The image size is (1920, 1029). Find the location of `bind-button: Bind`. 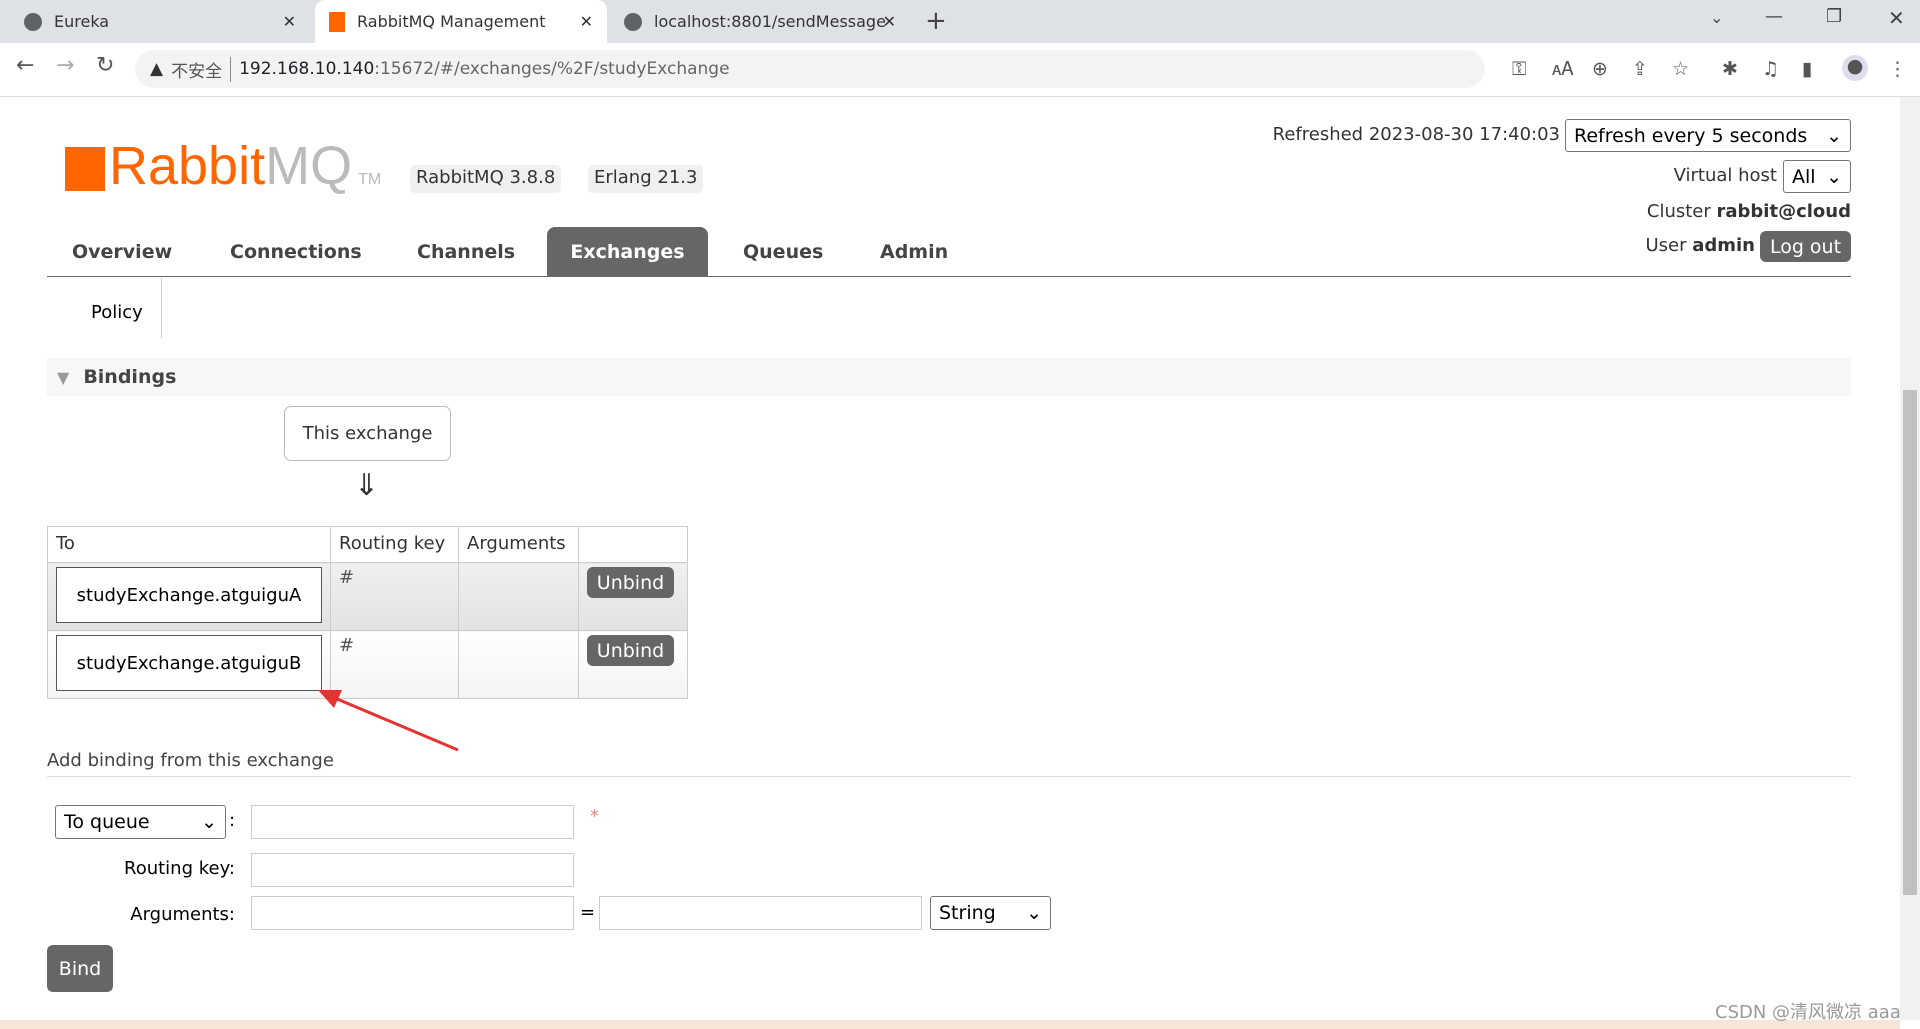

bind-button: Bind is located at coordinates (80, 968).